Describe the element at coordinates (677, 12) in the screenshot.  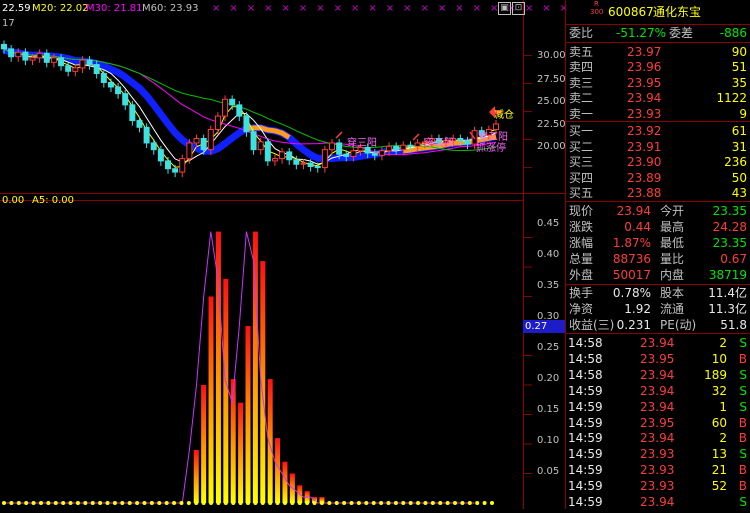
I see `stock-name: 通化东宝` at that location.